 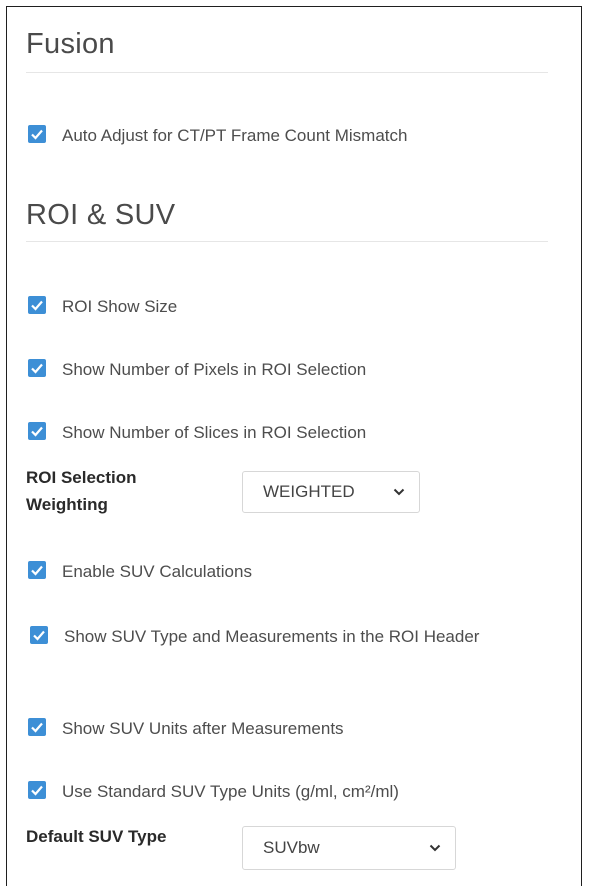 What do you see at coordinates (120, 306) in the screenshot?
I see `checkbox-label: ROI Show Size` at bounding box center [120, 306].